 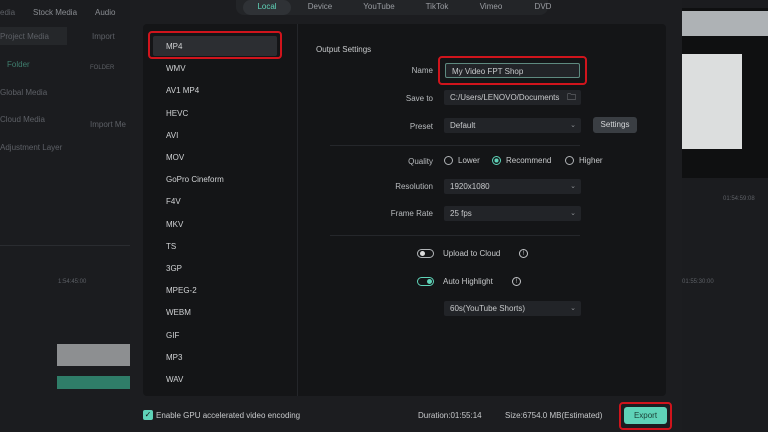 What do you see at coordinates (645, 416) in the screenshot?
I see `highlight-box-export` at bounding box center [645, 416].